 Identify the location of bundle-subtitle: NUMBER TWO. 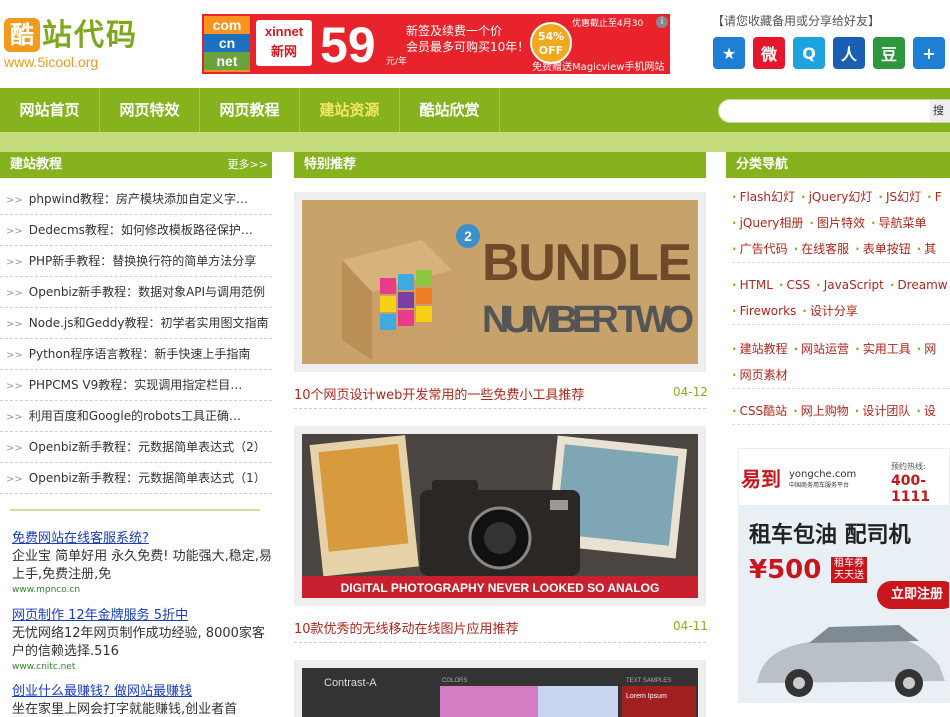
(588, 320).